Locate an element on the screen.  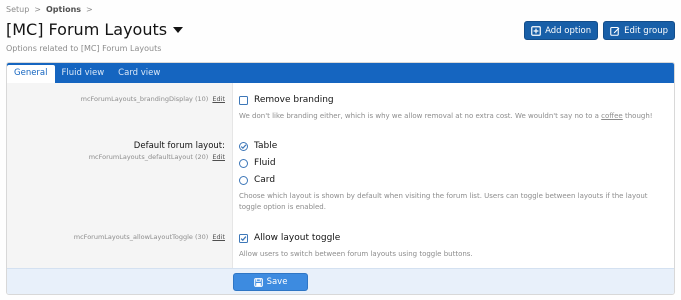
default-layout-title: Default forum layout: is located at coordinates (179, 146).